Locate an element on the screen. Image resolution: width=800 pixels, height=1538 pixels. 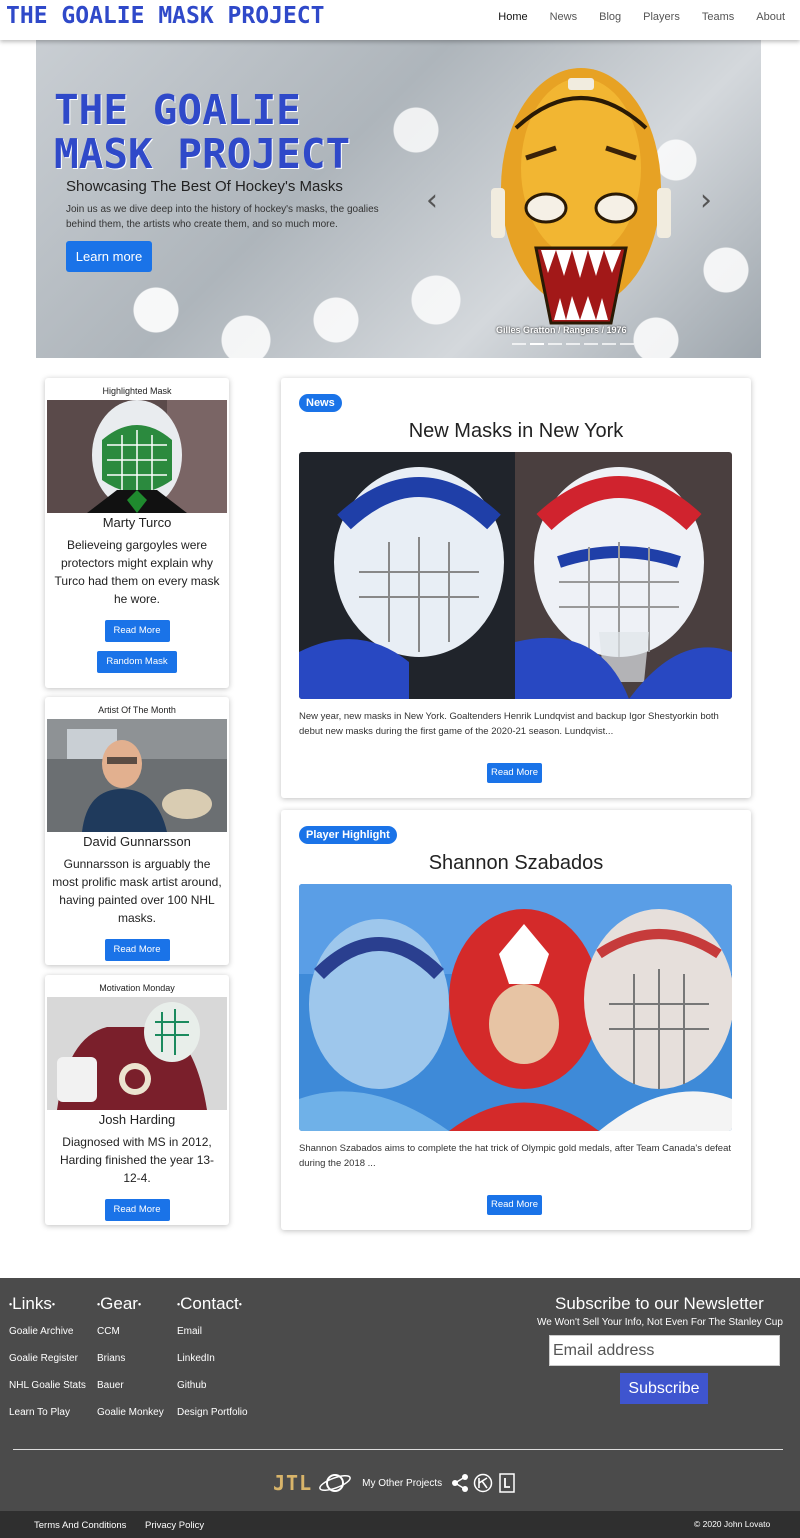
document-l-icon is located at coordinates (507, 1483).